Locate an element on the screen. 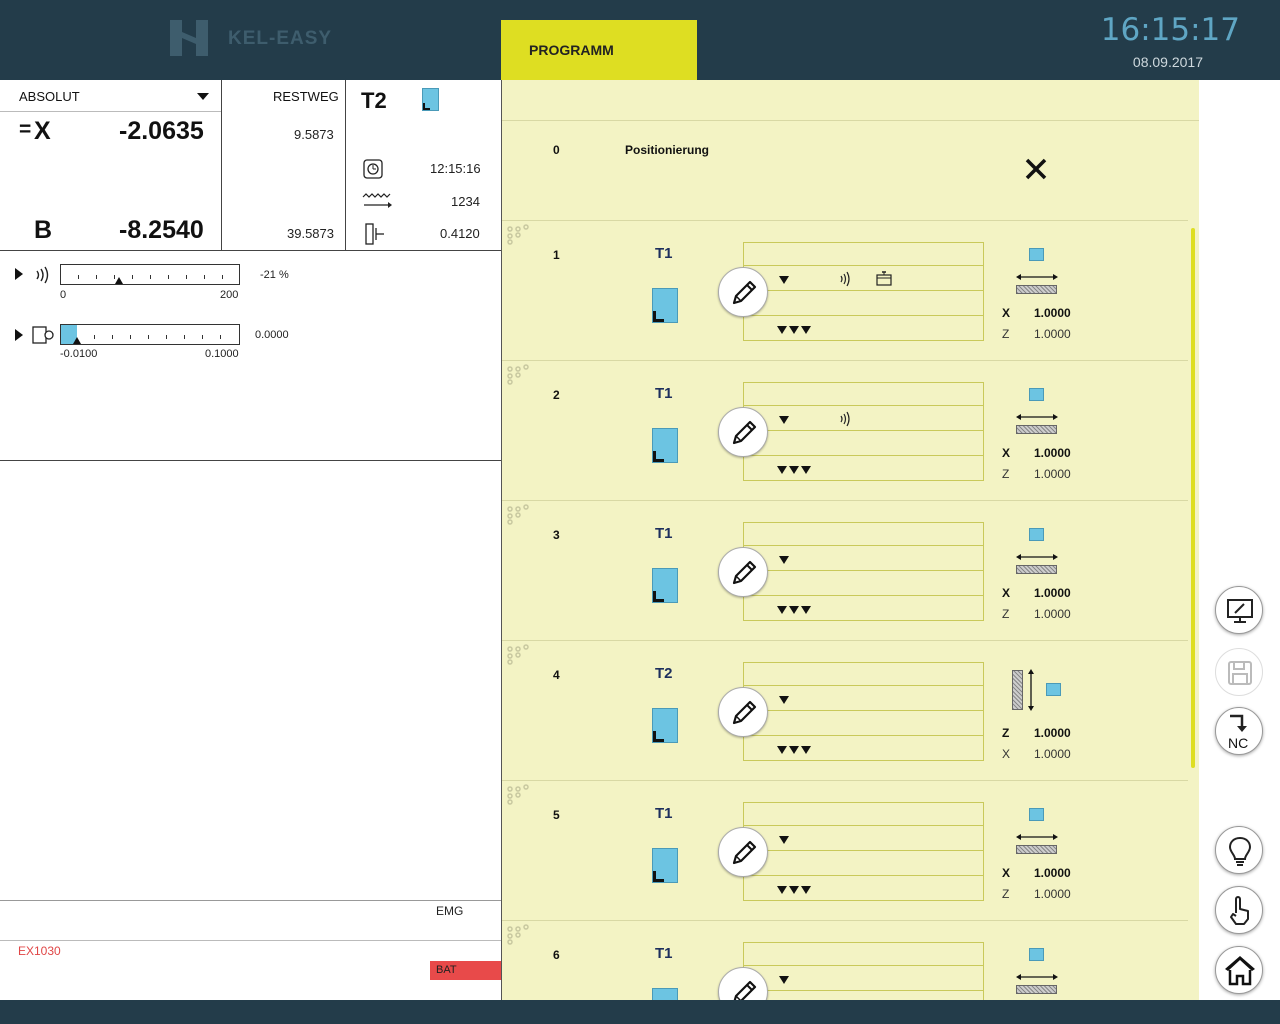 The height and width of the screenshot is (1024, 1280). mode-select: ABSOLUT is located at coordinates (110, 95).